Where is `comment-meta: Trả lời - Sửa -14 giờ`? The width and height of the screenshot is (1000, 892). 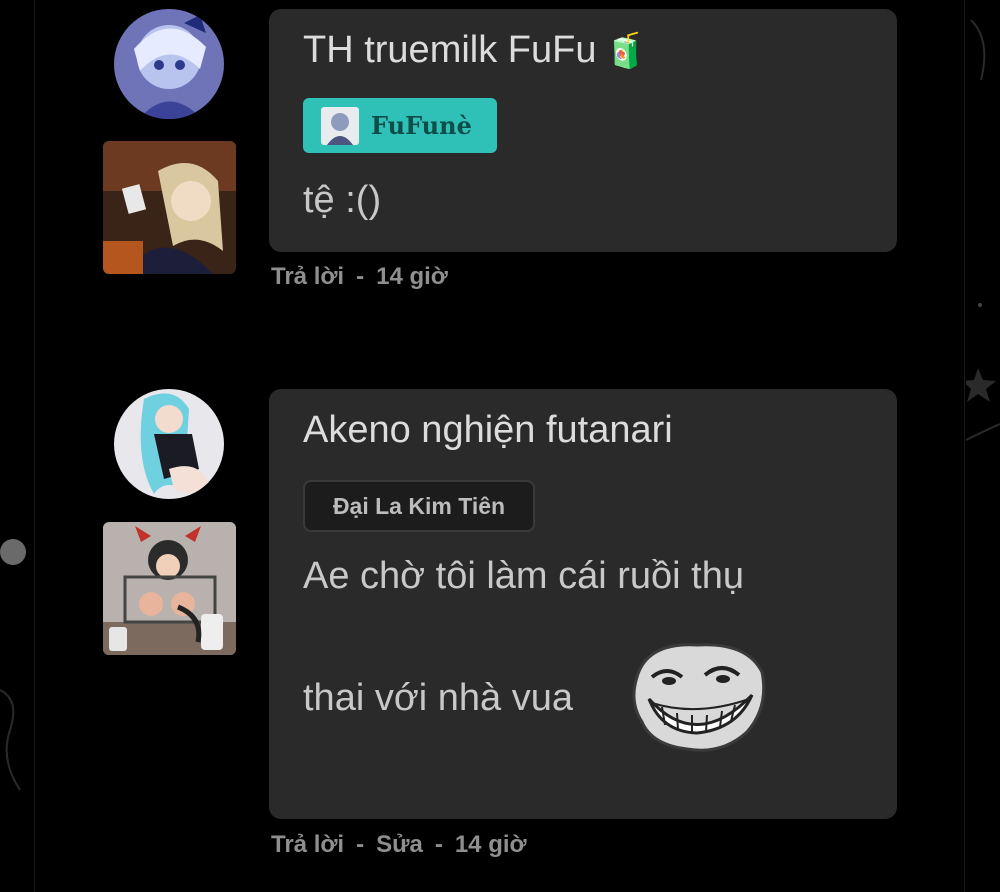 comment-meta: Trả lời - Sửa -14 giờ is located at coordinates (399, 845).